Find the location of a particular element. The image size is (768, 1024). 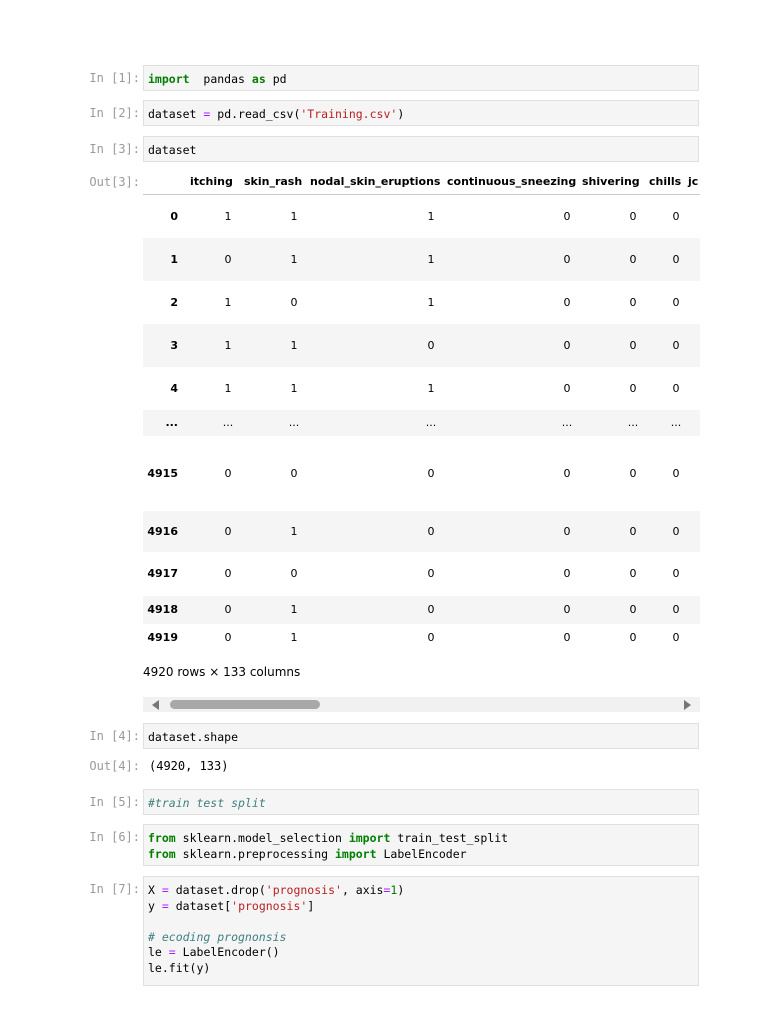

row-index: 2 is located at coordinates (174, 302).